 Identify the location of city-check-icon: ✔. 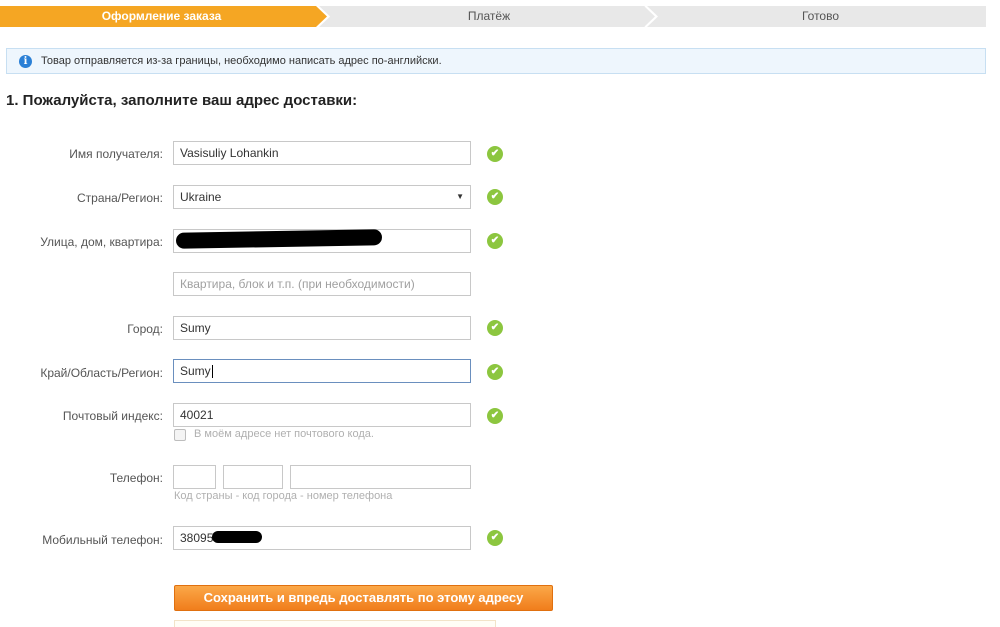
(495, 328).